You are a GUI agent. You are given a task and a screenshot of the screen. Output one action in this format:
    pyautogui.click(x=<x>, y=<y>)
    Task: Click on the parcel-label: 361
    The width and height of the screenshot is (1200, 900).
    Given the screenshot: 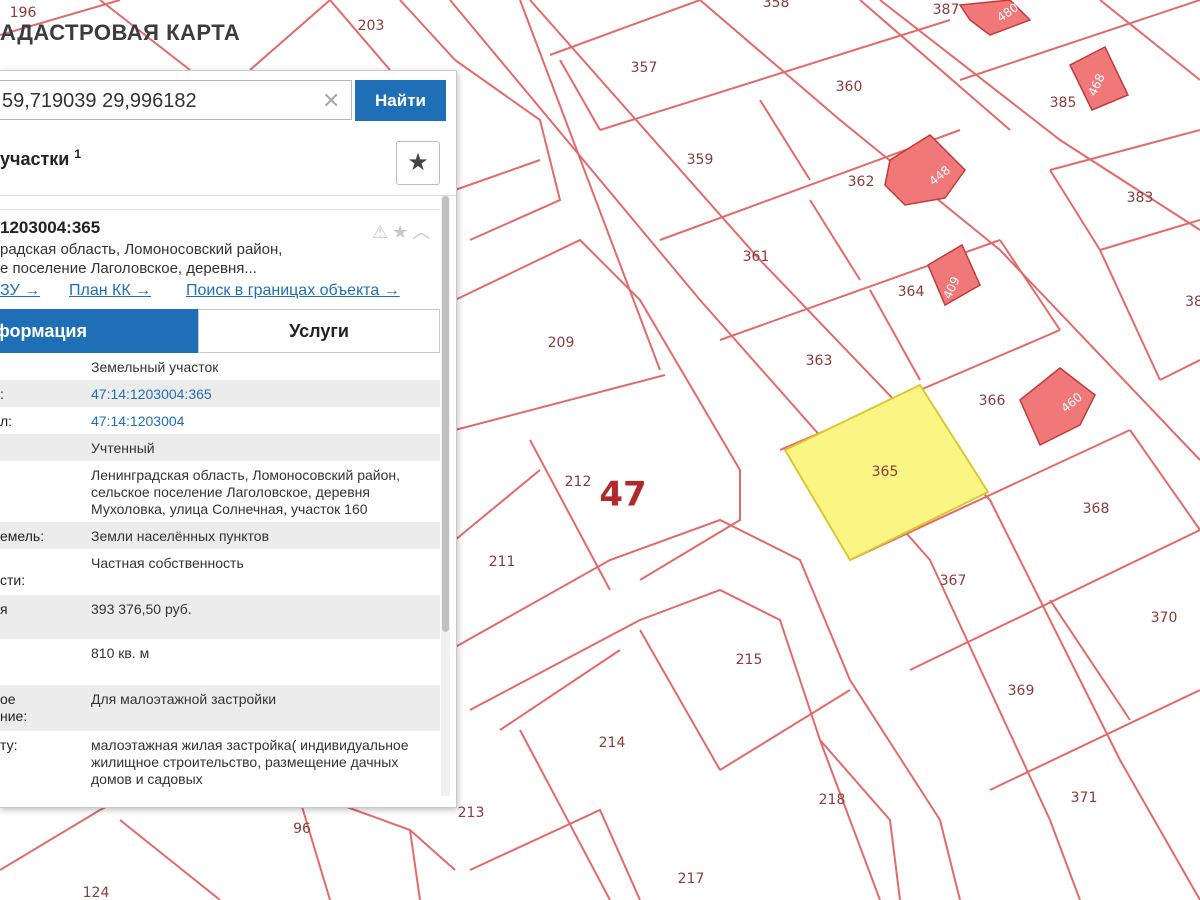 What is the action you would take?
    pyautogui.click(x=756, y=257)
    